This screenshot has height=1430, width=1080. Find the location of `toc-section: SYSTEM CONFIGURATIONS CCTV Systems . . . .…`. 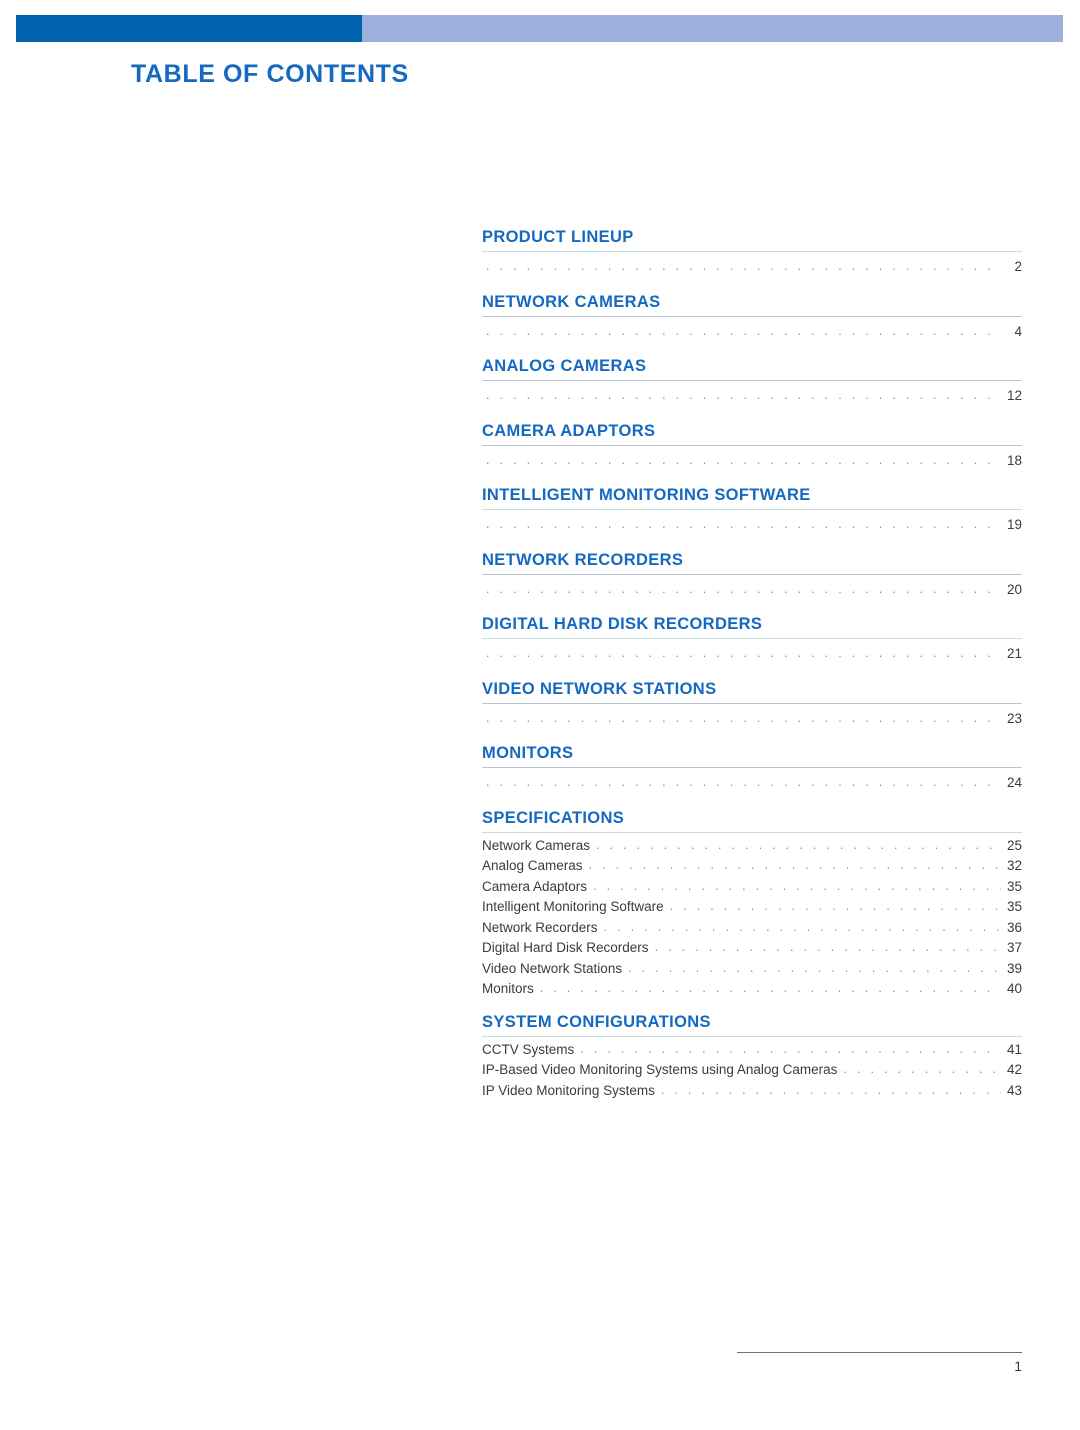

toc-section: SYSTEM CONFIGURATIONS CCTV Systems . . . .… is located at coordinates (752, 1062).